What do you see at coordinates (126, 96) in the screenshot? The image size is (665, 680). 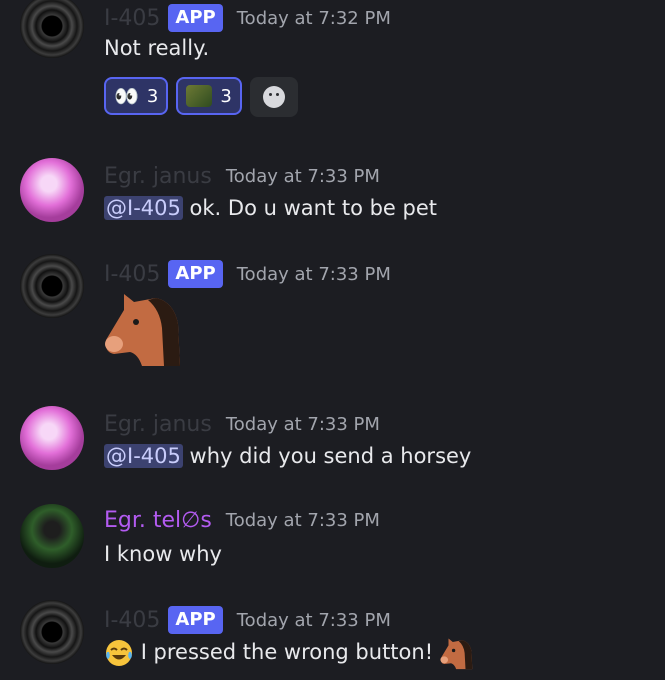 I see `eyes-icon: 👀` at bounding box center [126, 96].